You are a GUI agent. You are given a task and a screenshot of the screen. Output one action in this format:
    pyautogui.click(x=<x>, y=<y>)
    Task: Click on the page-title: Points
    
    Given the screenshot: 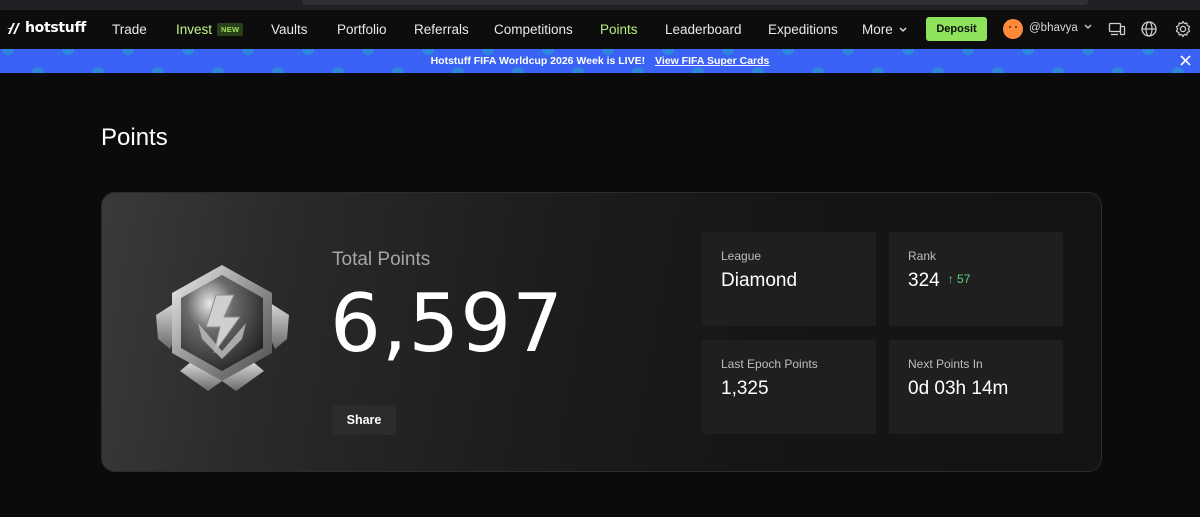 What is the action you would take?
    pyautogui.click(x=134, y=137)
    